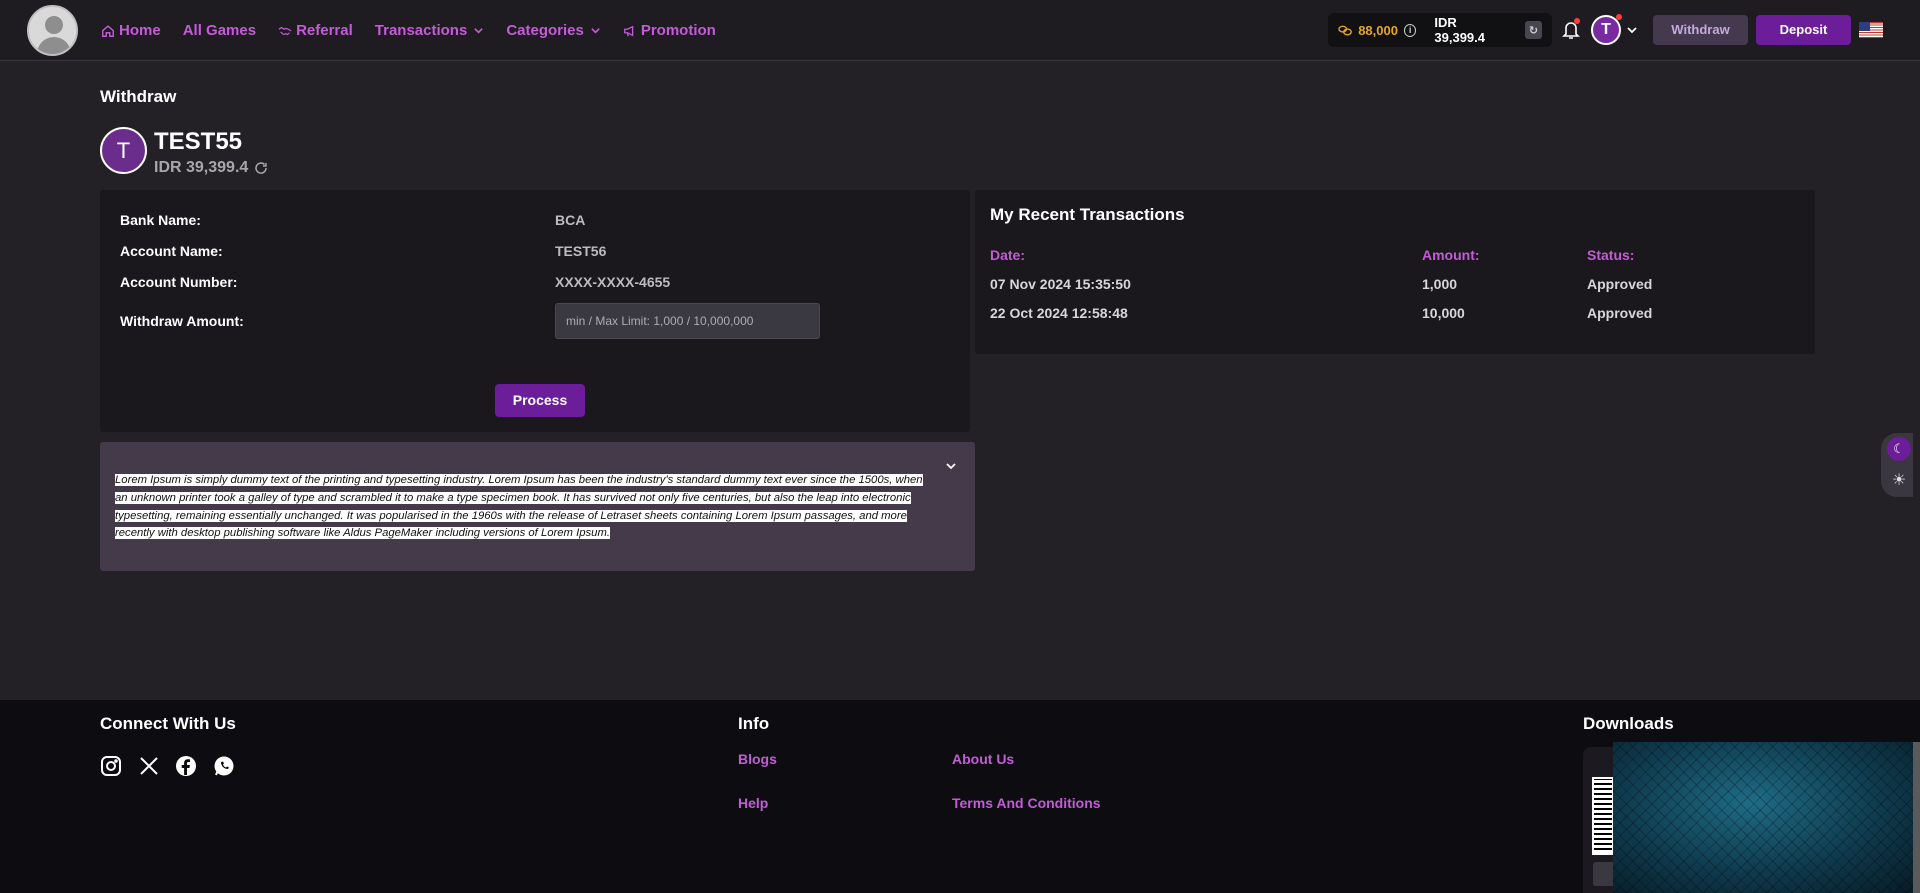 The height and width of the screenshot is (893, 1920). What do you see at coordinates (753, 803) in the screenshot?
I see `help-link: Help` at bounding box center [753, 803].